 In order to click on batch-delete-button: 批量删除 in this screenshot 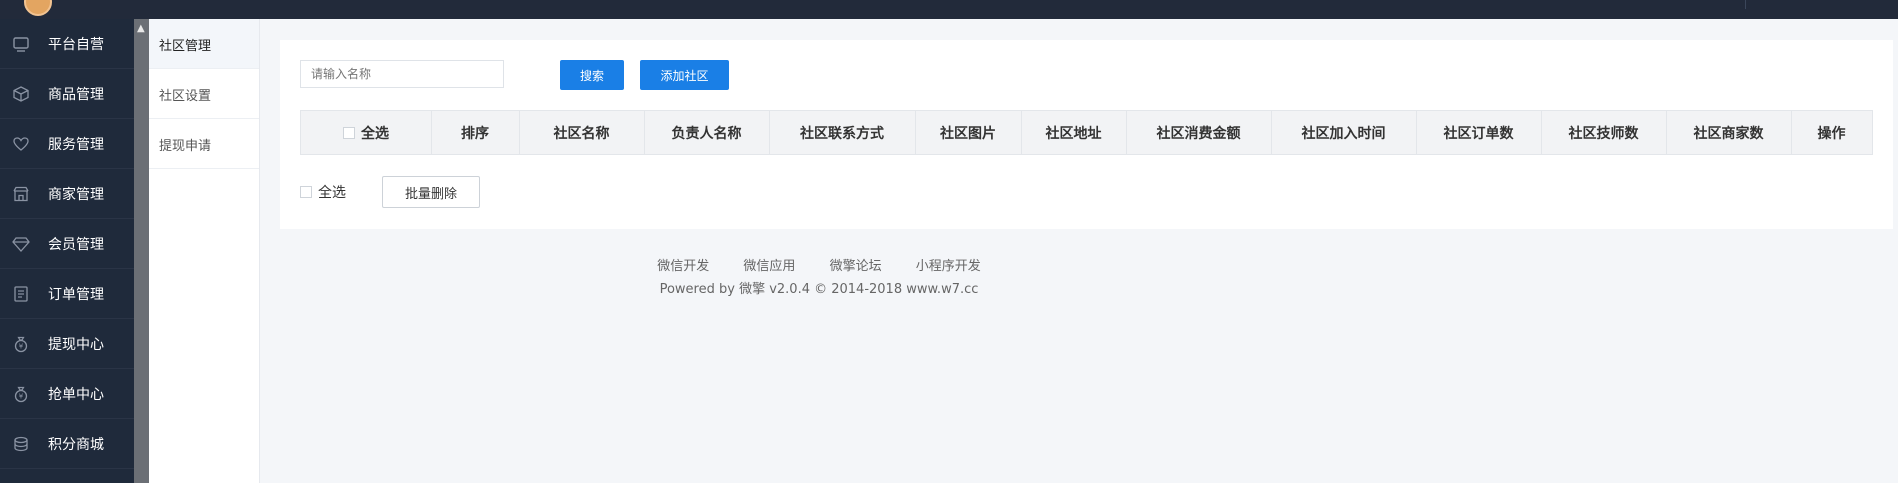, I will do `click(431, 192)`.